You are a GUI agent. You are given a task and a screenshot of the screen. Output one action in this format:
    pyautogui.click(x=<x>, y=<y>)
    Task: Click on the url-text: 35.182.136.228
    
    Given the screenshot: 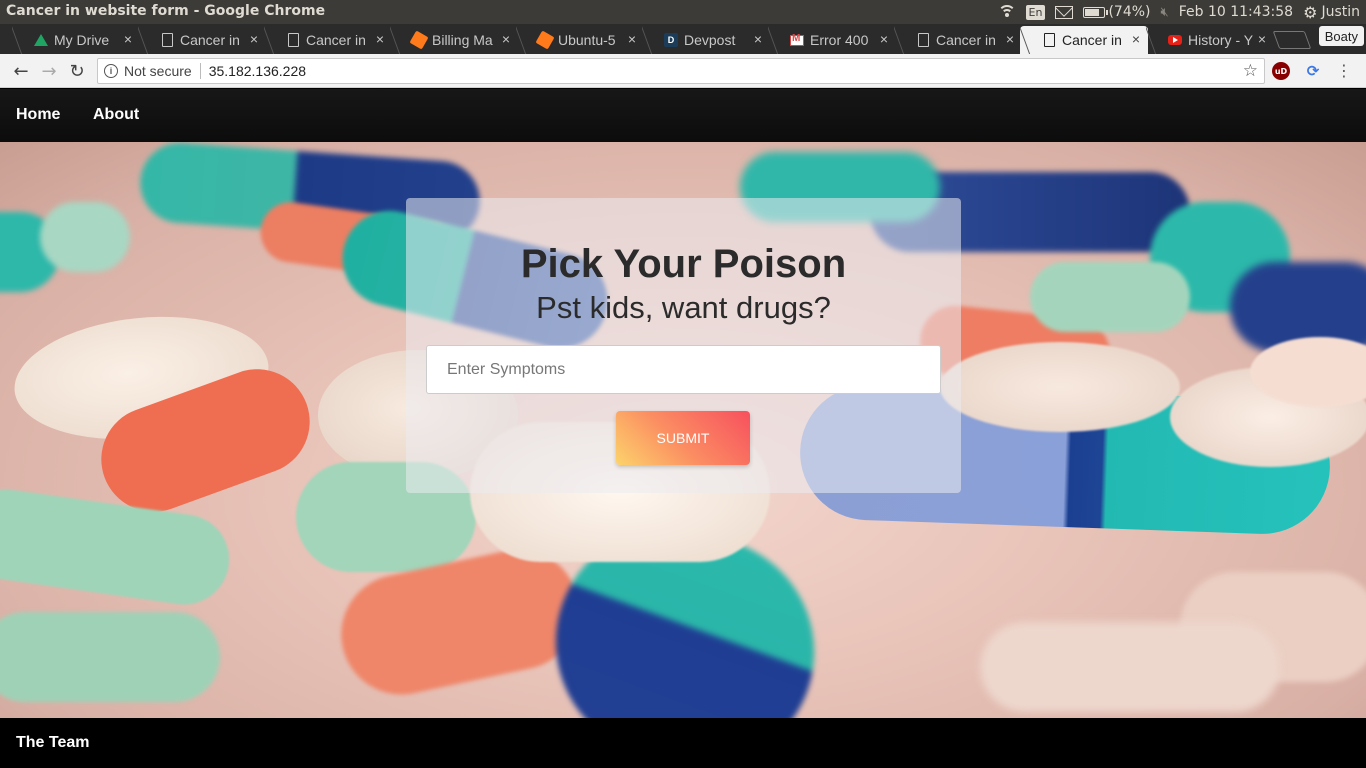 What is the action you would take?
    pyautogui.click(x=257, y=71)
    